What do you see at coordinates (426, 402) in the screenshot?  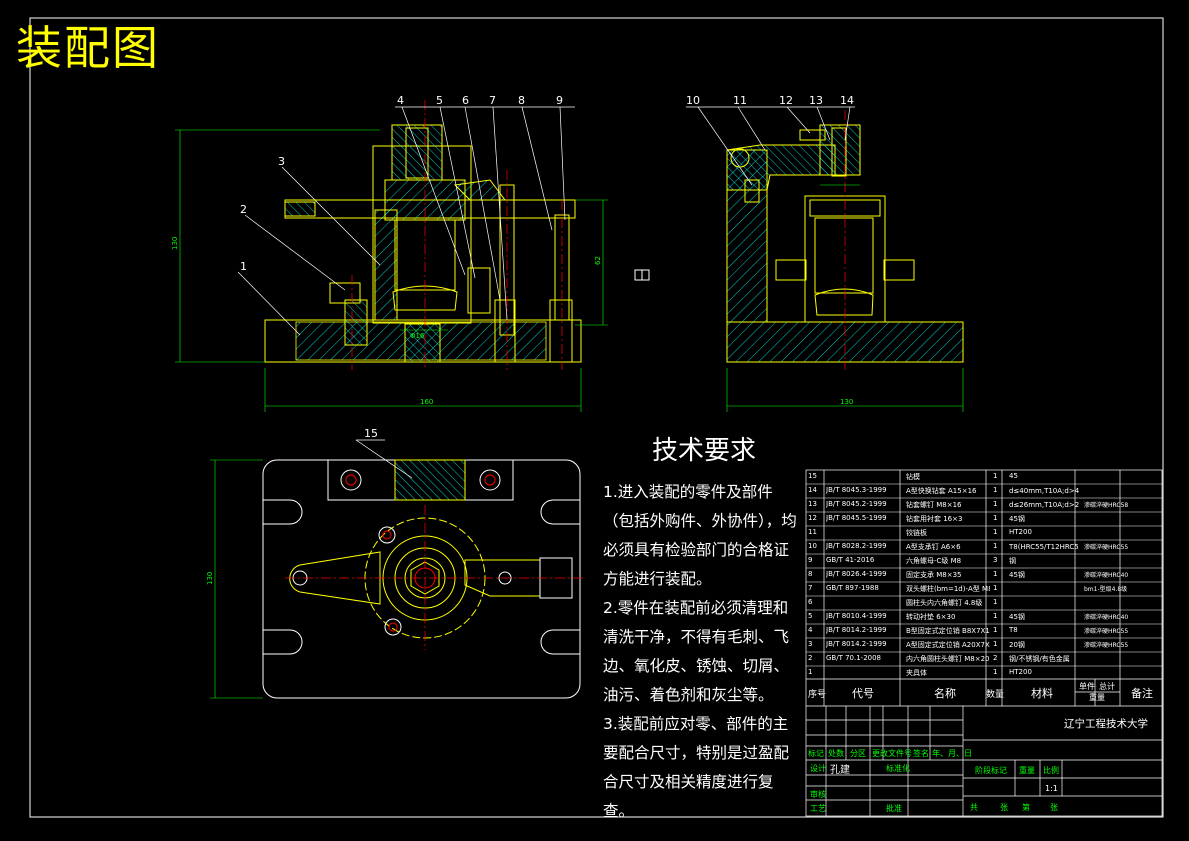 I see `dim-front-width: 160` at bounding box center [426, 402].